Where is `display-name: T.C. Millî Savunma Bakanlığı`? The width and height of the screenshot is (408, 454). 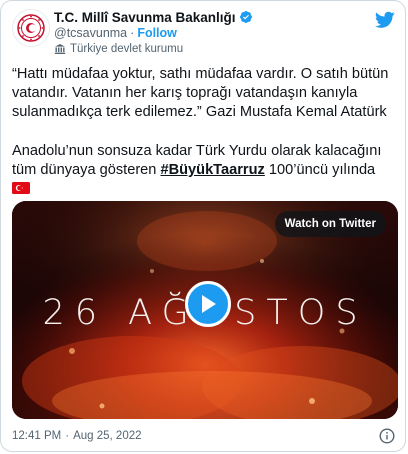
display-name: T.C. Millî Savunma Bakanlığı is located at coordinates (145, 17).